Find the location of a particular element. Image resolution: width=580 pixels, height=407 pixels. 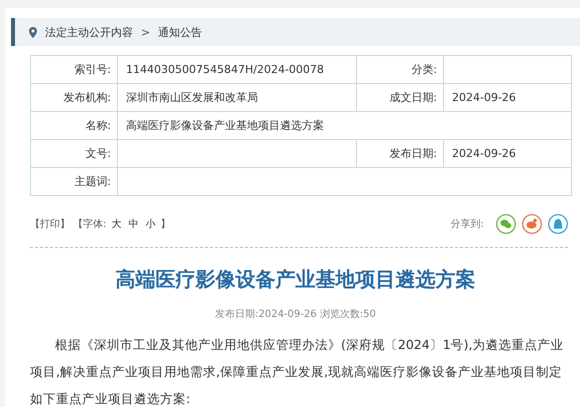

field-label: 索引号: is located at coordinates (74, 70).